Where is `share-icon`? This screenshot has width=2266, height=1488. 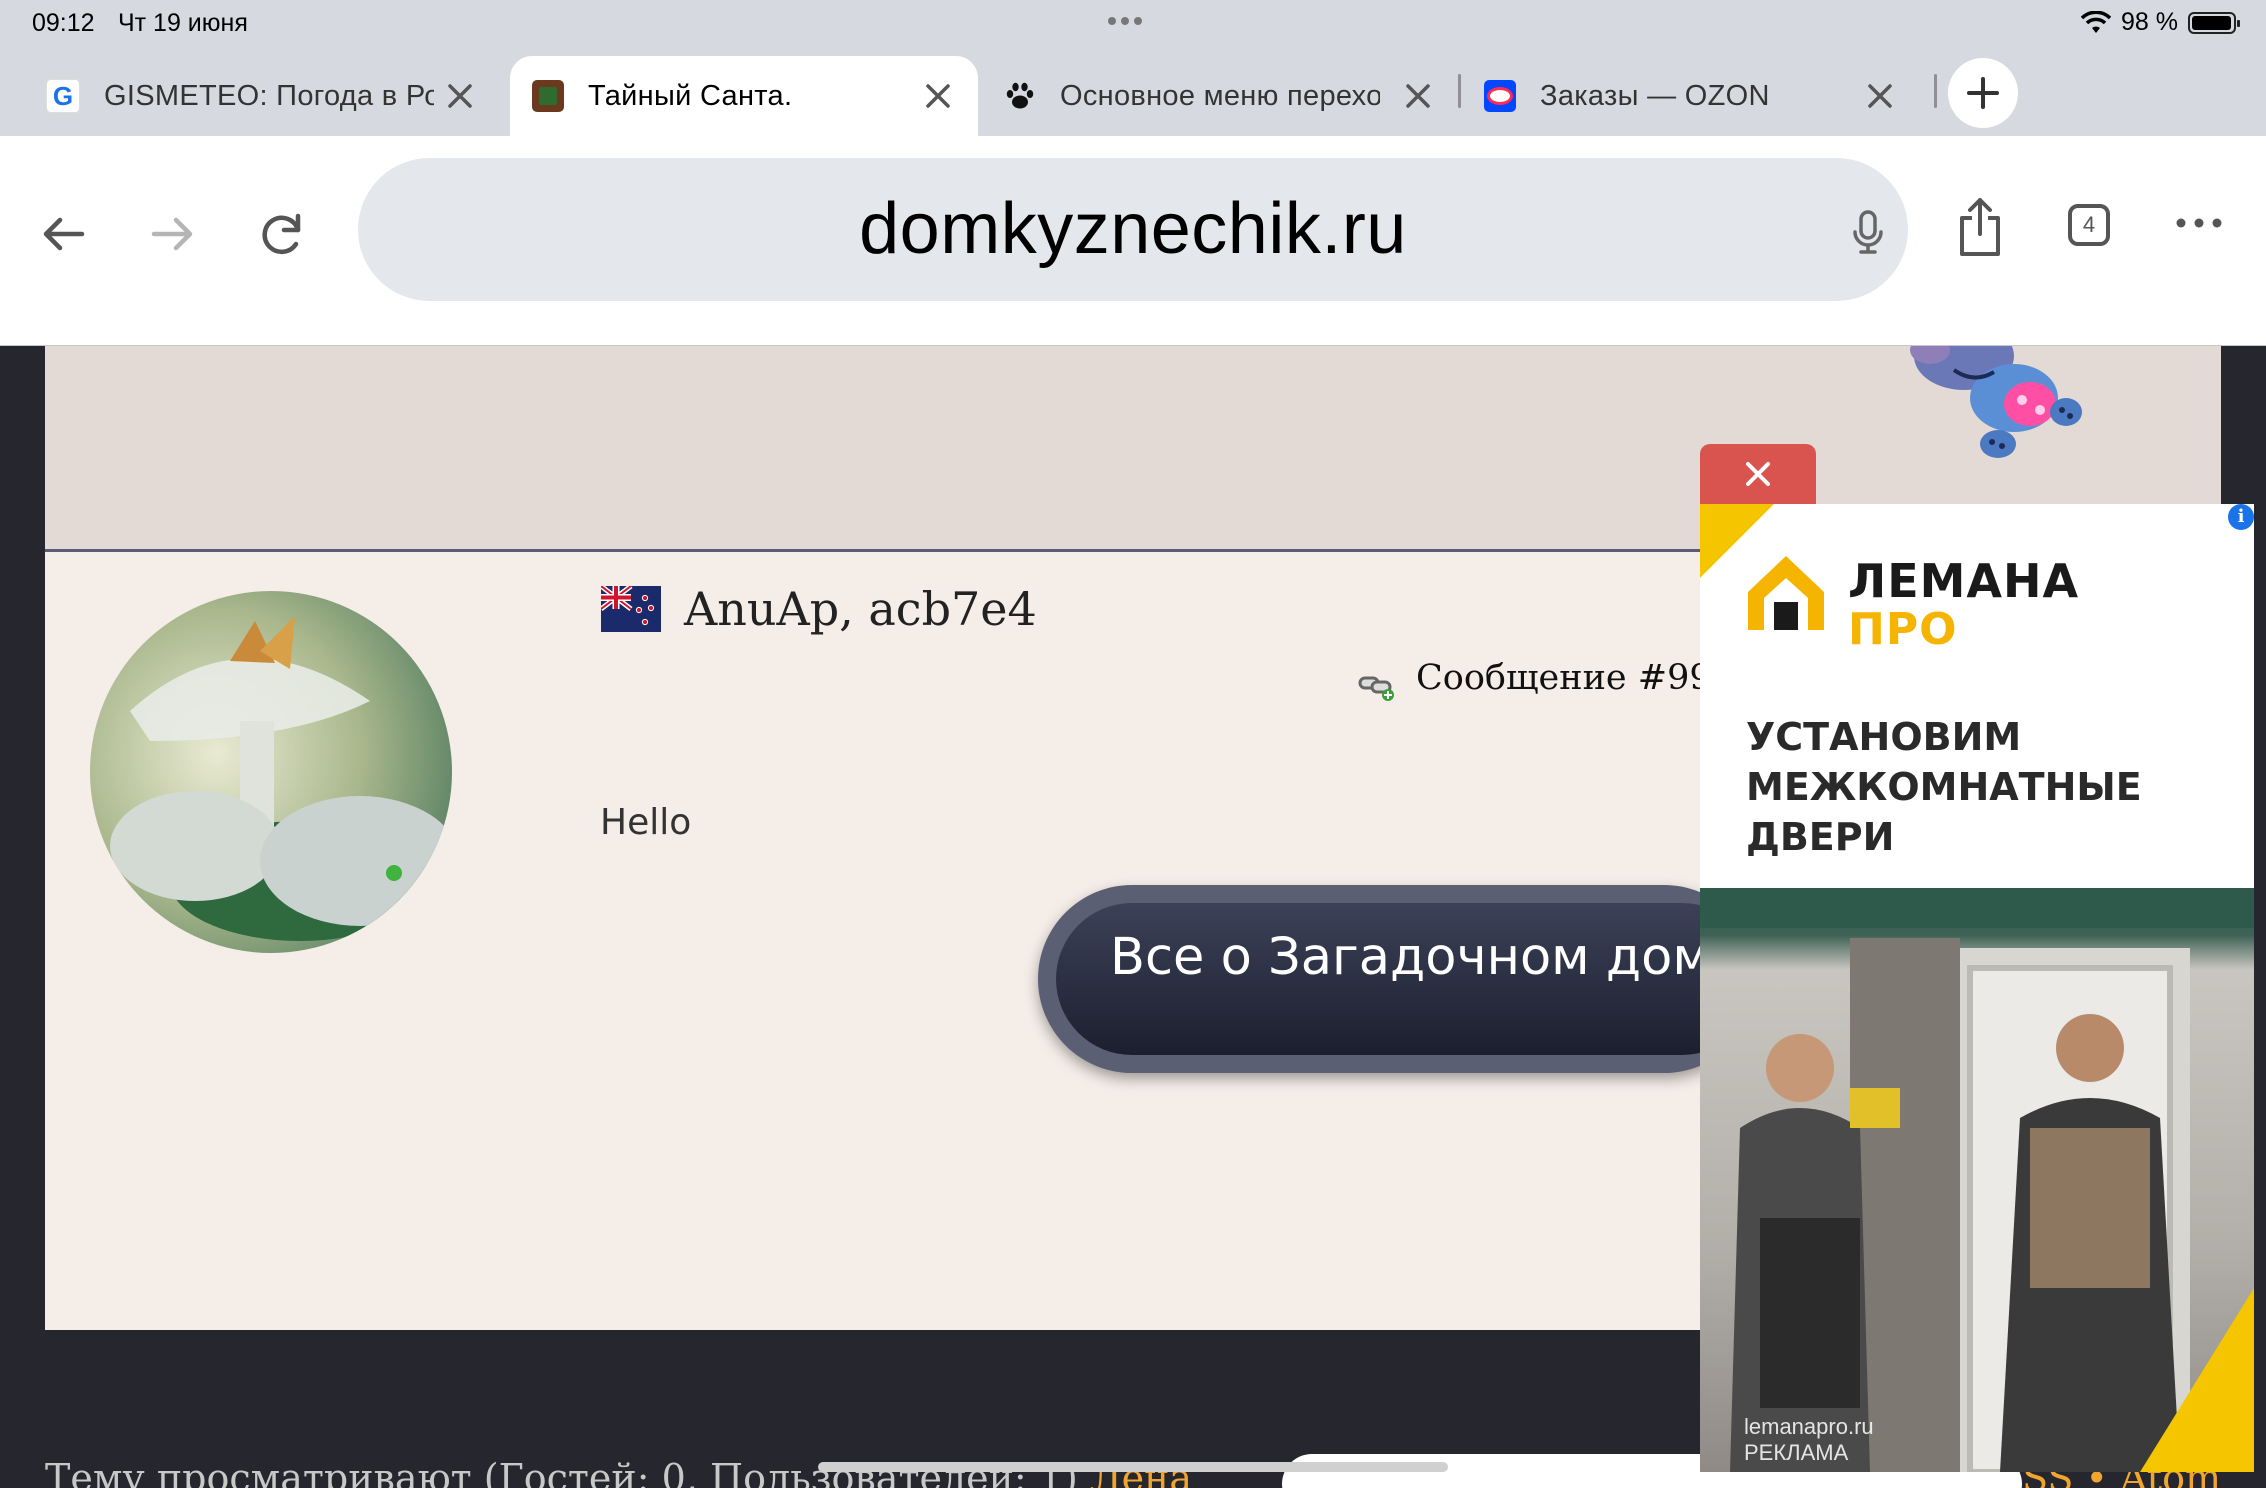 share-icon is located at coordinates (1980, 227).